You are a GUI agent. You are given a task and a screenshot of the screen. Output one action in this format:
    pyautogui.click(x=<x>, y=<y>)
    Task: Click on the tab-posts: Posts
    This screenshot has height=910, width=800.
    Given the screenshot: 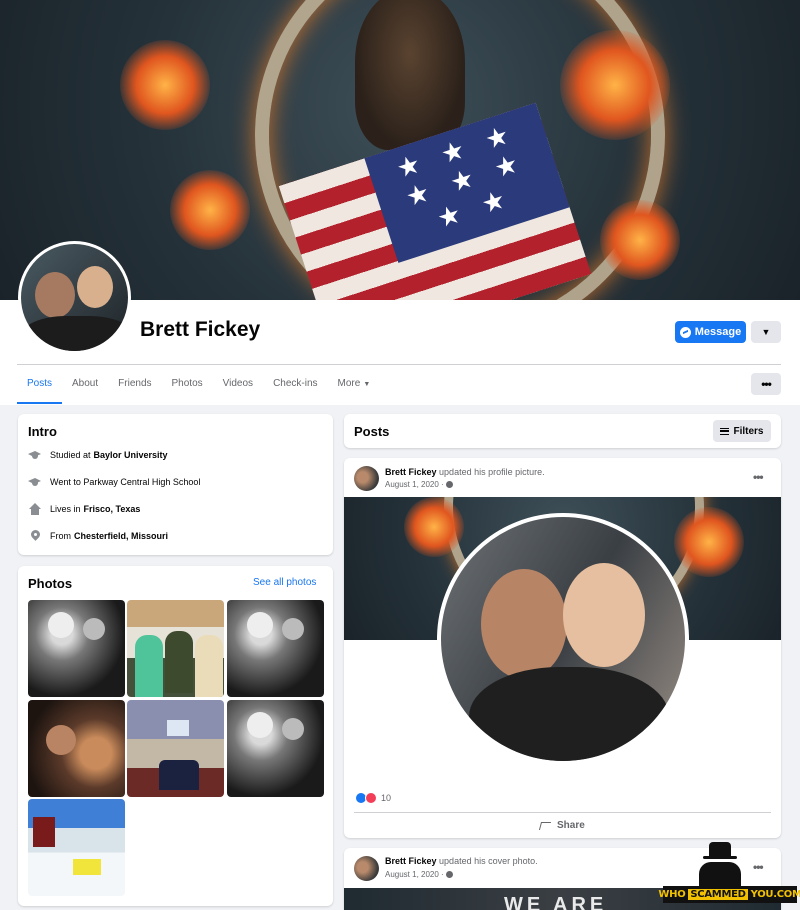 What is the action you would take?
    pyautogui.click(x=40, y=384)
    